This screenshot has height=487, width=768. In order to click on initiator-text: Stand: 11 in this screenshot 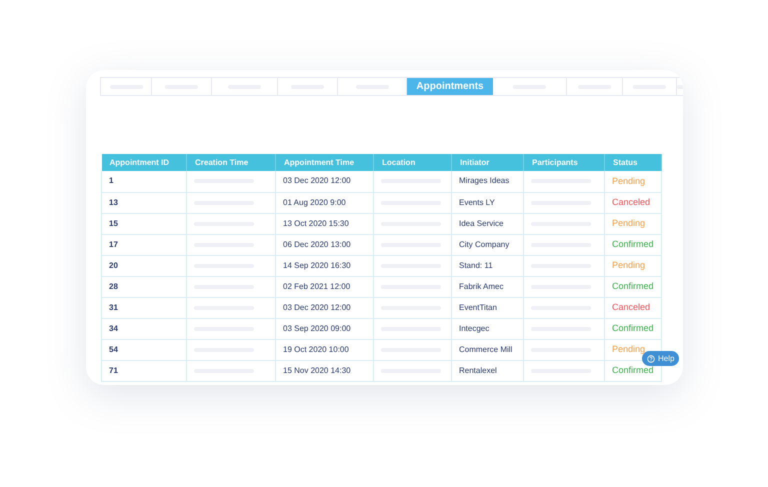, I will do `click(476, 265)`.